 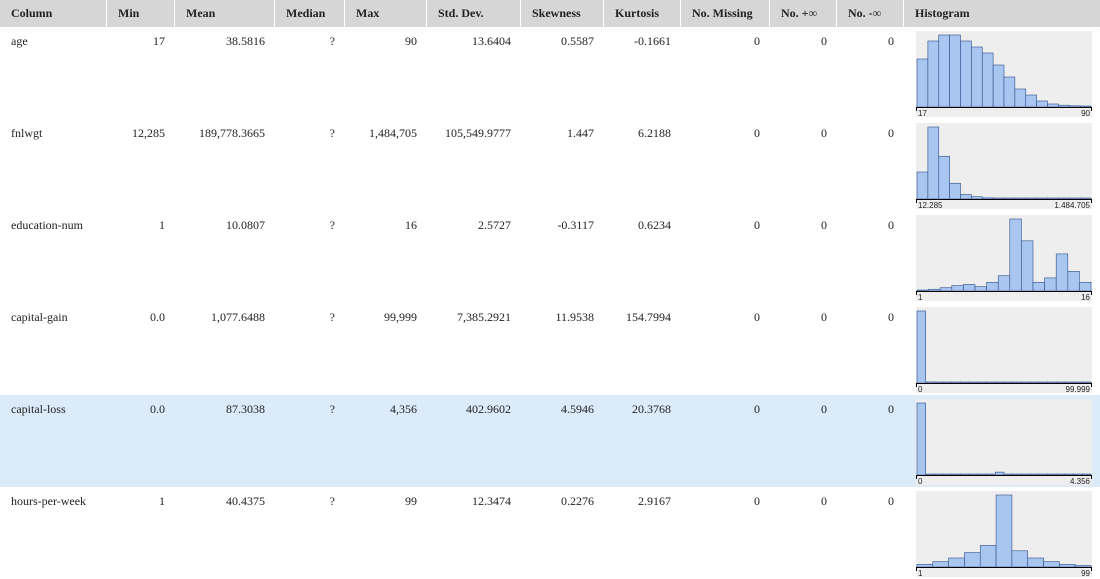 What do you see at coordinates (53, 13) in the screenshot?
I see `header-column: Column` at bounding box center [53, 13].